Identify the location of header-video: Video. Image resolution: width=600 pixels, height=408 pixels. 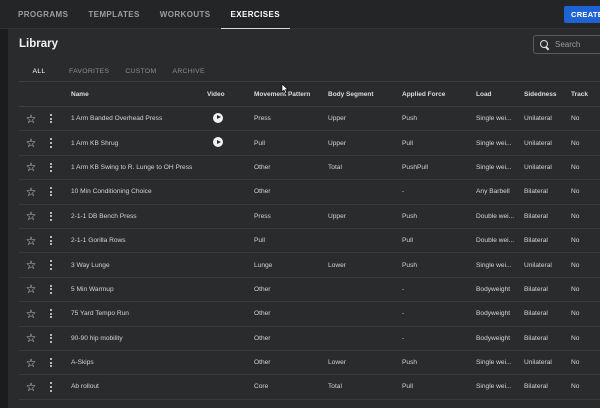
(230, 94).